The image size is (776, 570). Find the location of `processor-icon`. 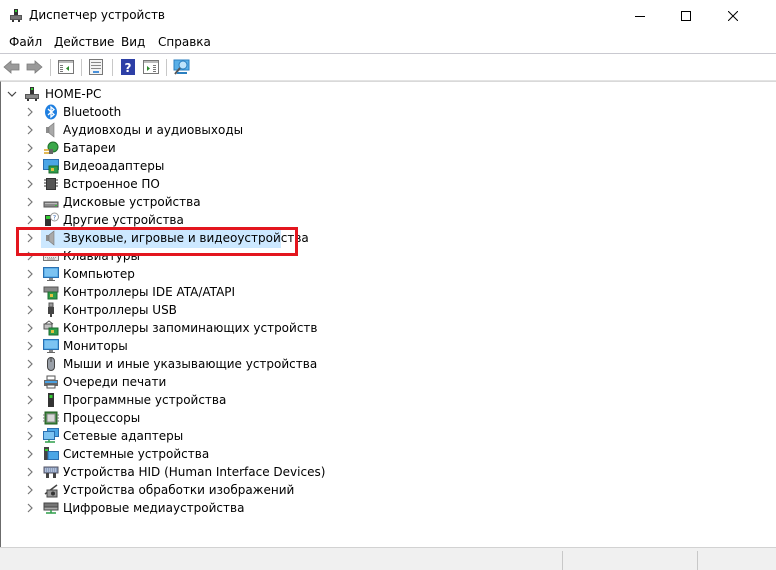

processor-icon is located at coordinates (51, 418).